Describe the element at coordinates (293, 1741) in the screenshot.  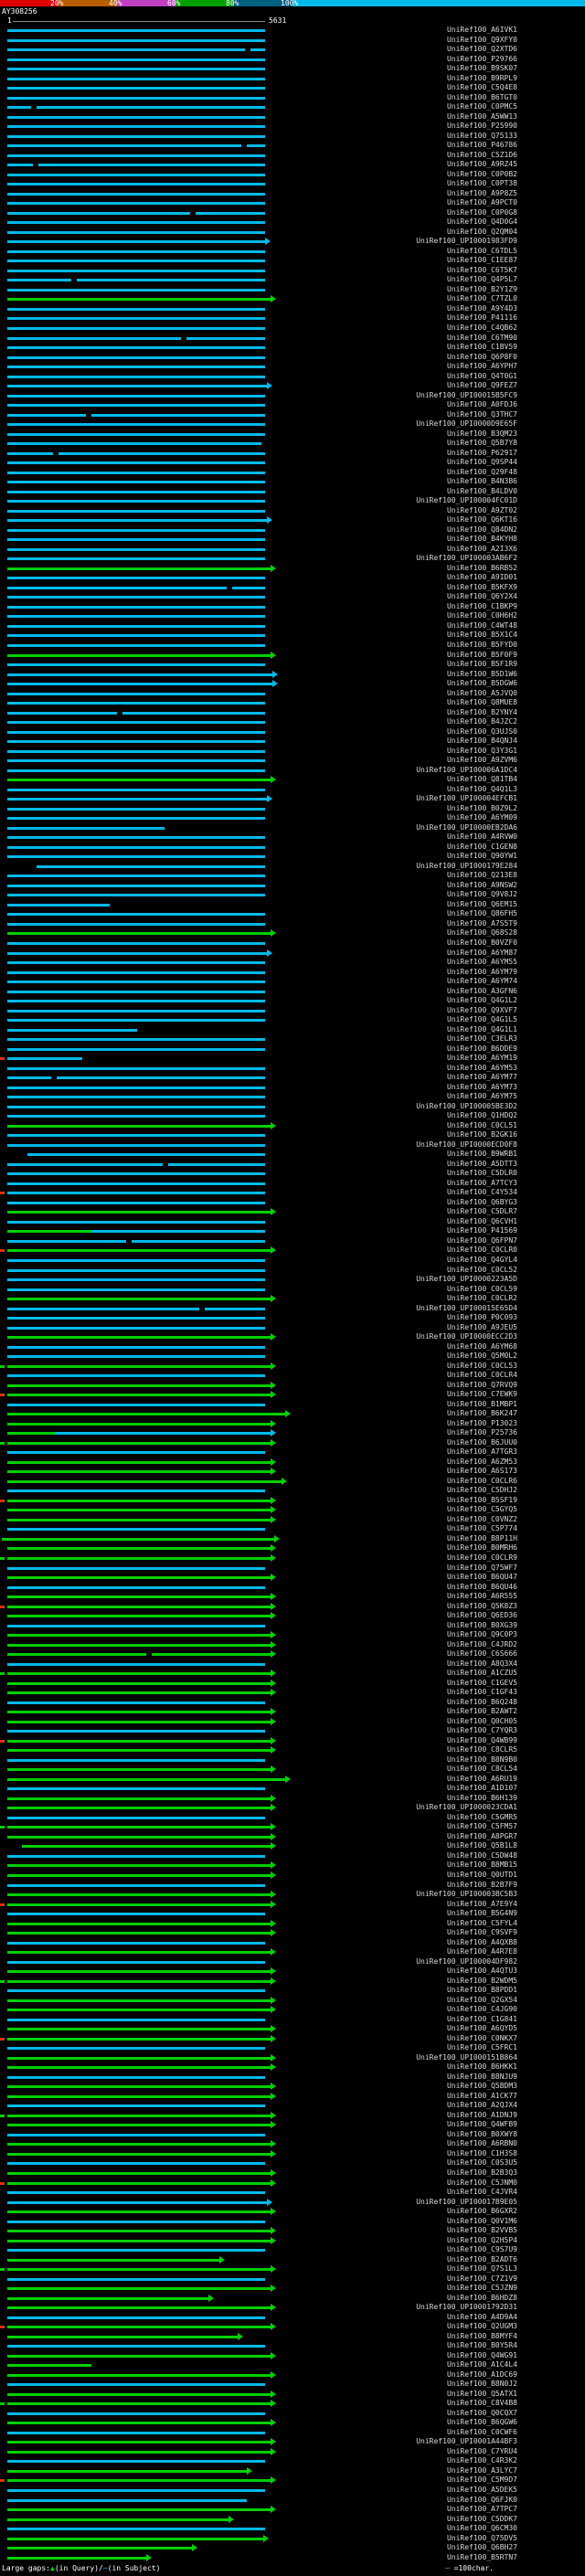
I see `alignment-row: UniRef100_Q4WB99` at that location.